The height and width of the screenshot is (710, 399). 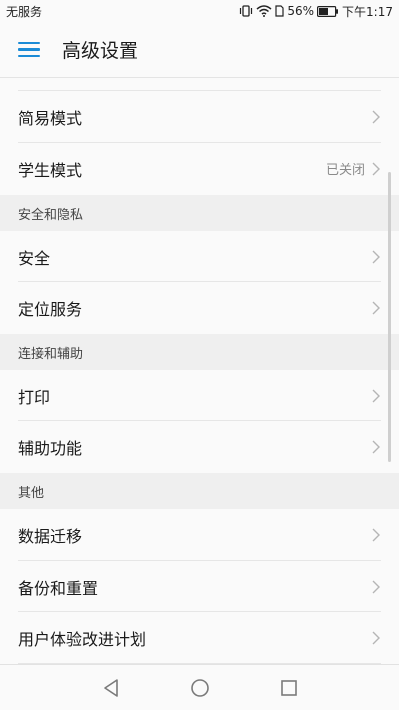 I want to click on setting-label: 用户体验改进计划, so click(x=82, y=639).